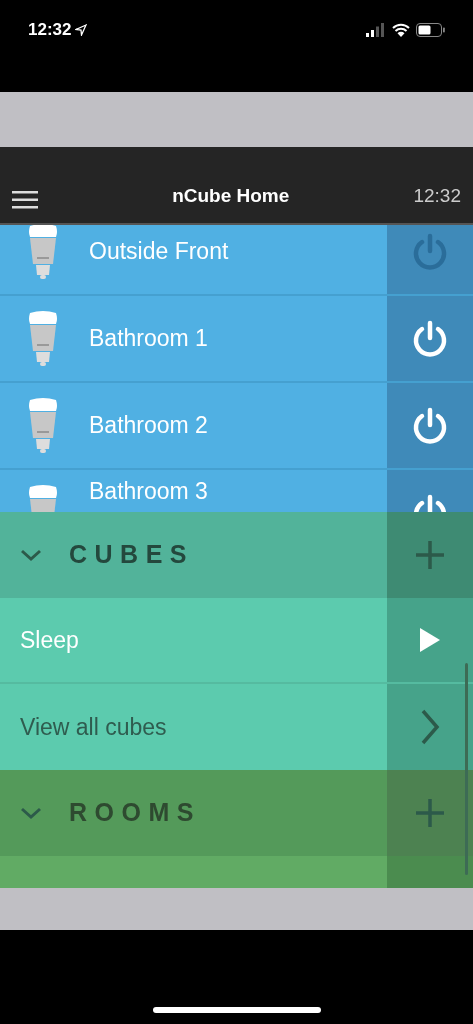 Image resolution: width=473 pixels, height=1024 pixels. I want to click on play-icon, so click(430, 640).